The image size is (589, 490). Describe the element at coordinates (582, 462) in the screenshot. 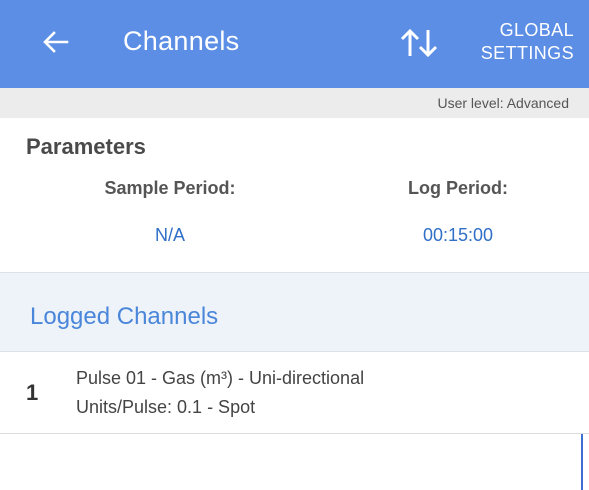

I see `scroll-edge-indicator` at that location.